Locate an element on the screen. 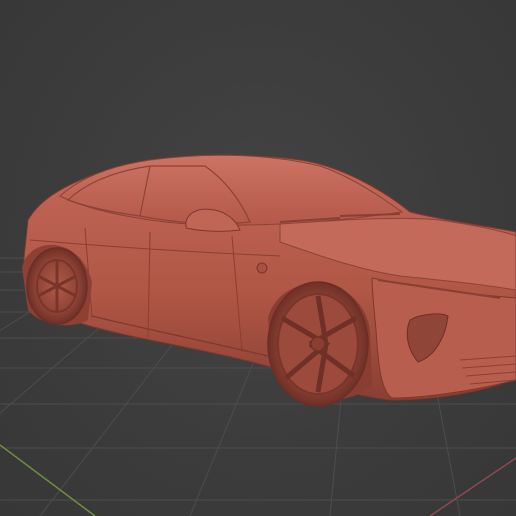 The image size is (516, 516). charging-port is located at coordinates (262, 268).